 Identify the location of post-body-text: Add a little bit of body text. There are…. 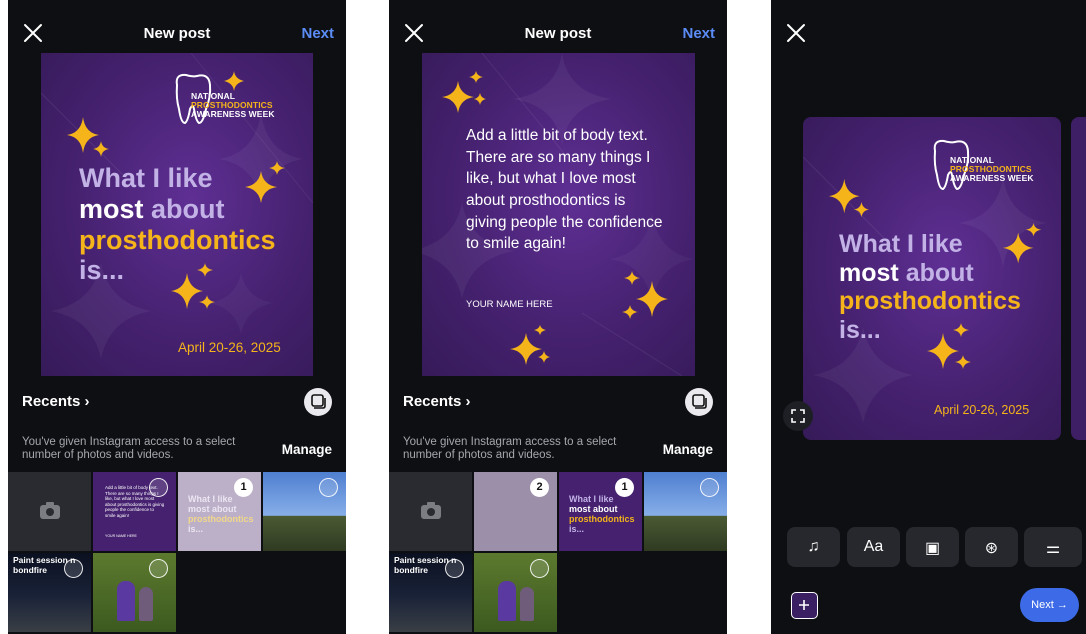
(564, 190).